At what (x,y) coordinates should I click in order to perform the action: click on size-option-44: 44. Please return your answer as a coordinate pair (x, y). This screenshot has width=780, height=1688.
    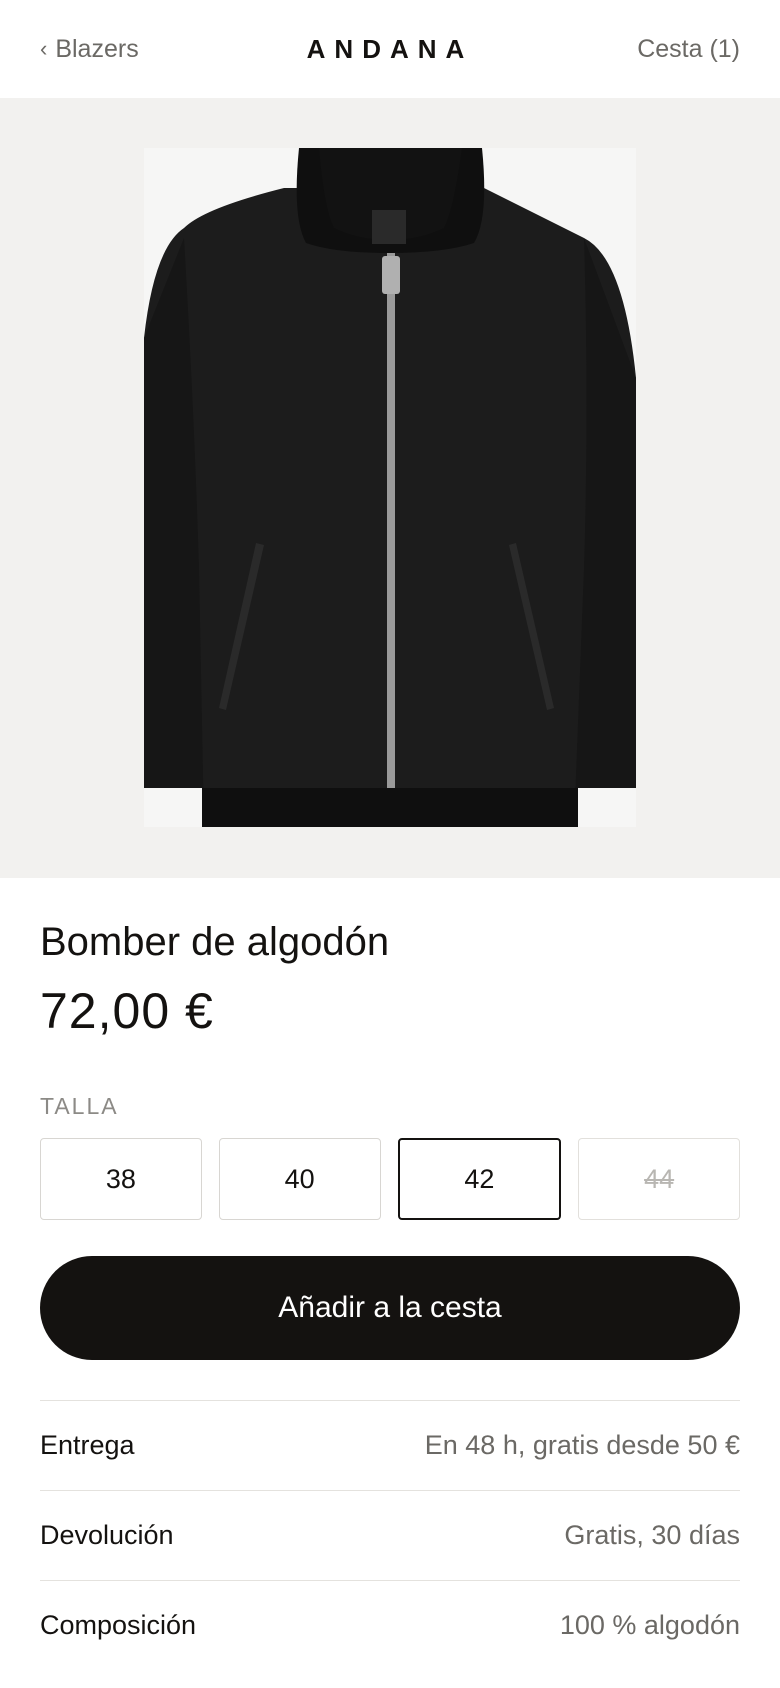
    Looking at the image, I should click on (659, 1179).